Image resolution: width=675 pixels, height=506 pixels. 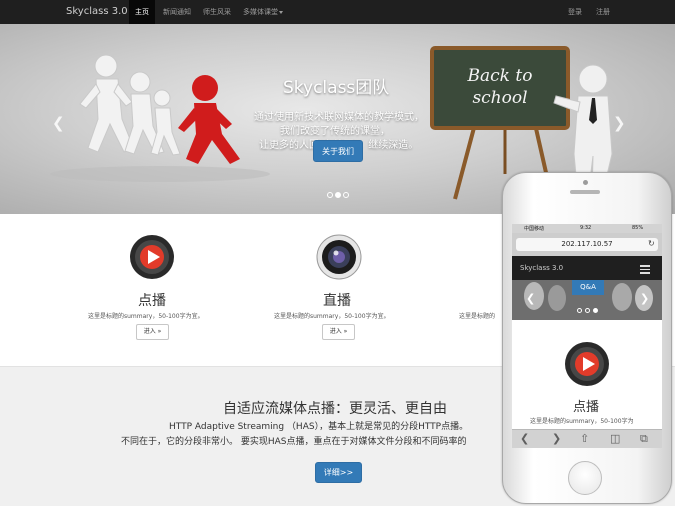 I want to click on mobile-hero-carousel: Q&A ❮ ❯, so click(x=587, y=300).